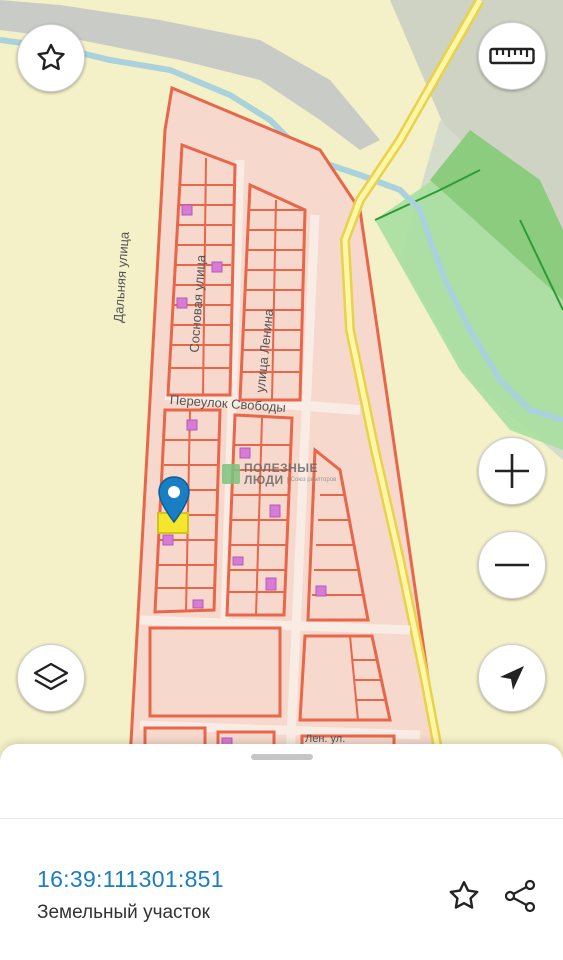  Describe the element at coordinates (130, 879) in the screenshot. I see `cadastral-number: 16:39:111301:851` at that location.